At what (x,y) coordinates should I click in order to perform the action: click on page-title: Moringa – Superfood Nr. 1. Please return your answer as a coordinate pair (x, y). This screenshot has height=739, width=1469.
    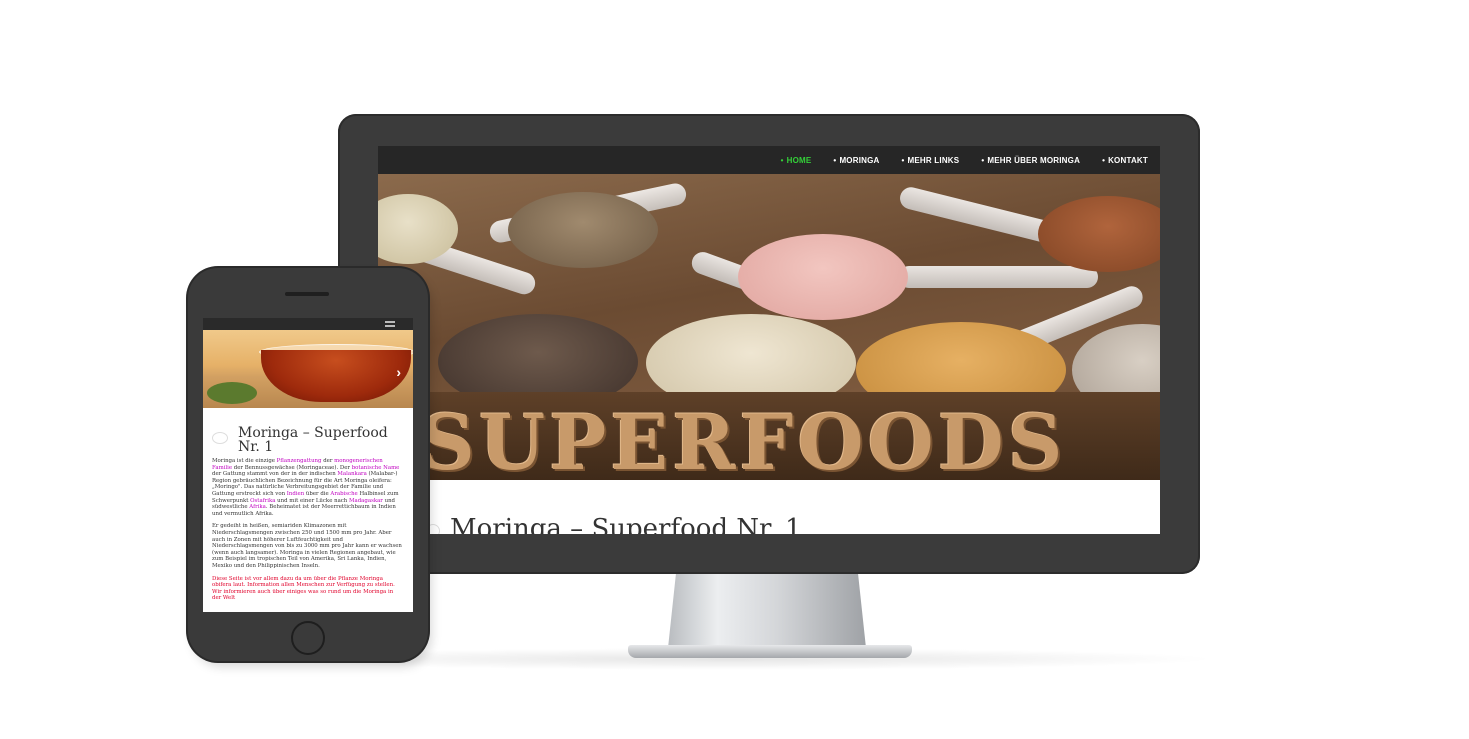
    Looking at the image, I should click on (626, 524).